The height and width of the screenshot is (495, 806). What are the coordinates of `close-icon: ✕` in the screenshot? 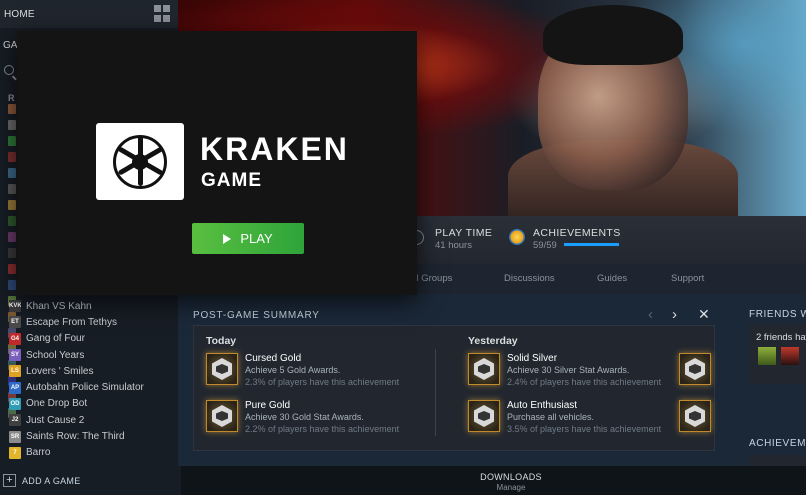 It's located at (704, 314).